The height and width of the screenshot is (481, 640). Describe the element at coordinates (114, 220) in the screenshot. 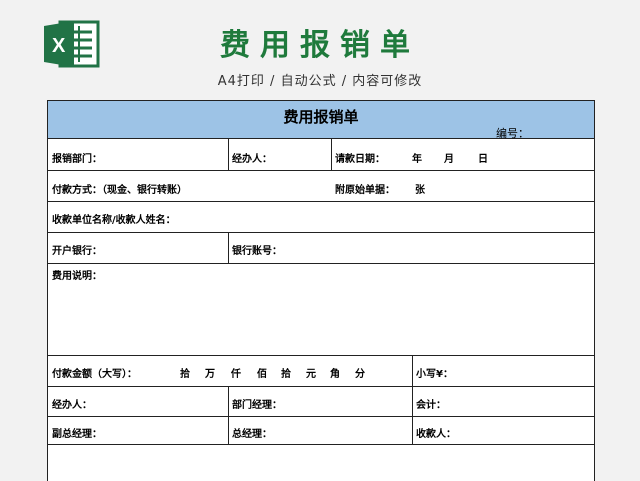

I see `payee-label: 收款单位名称/收款人姓名：` at that location.